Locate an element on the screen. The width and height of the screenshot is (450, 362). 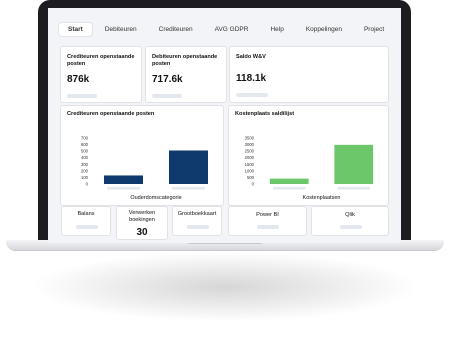
tile-label: Qlik is located at coordinates (350, 215).